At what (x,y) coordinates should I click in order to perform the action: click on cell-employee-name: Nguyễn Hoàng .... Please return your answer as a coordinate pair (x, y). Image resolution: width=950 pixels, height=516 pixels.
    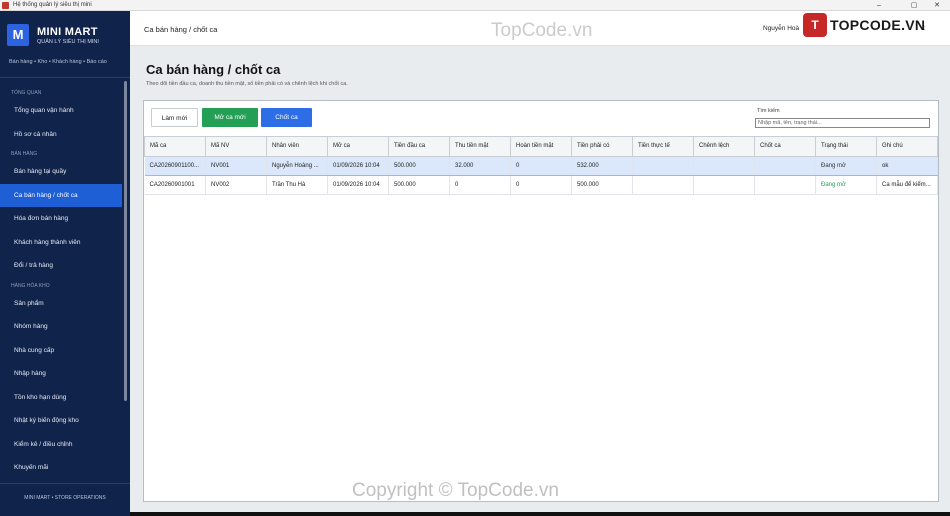
    Looking at the image, I should click on (297, 166).